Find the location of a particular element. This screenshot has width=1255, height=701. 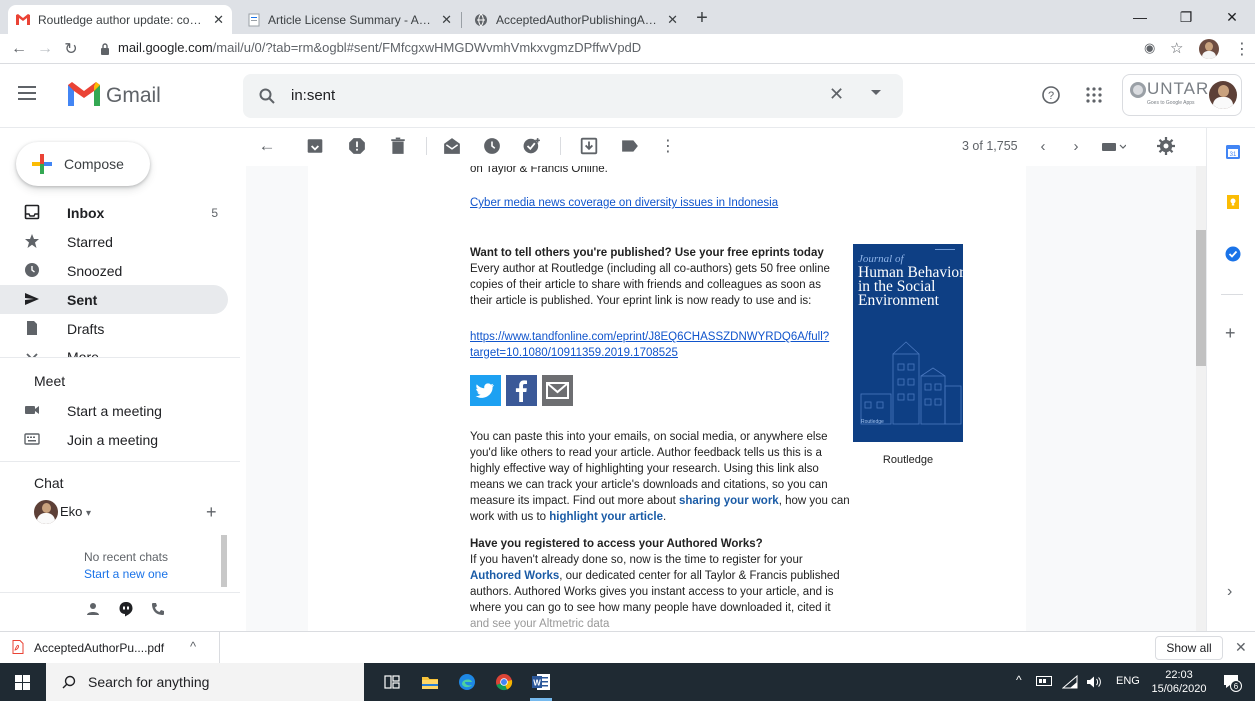

browser-tab-agreement: AcceptedAuthorPublishingAgree ✕ is located at coordinates (576, 19).